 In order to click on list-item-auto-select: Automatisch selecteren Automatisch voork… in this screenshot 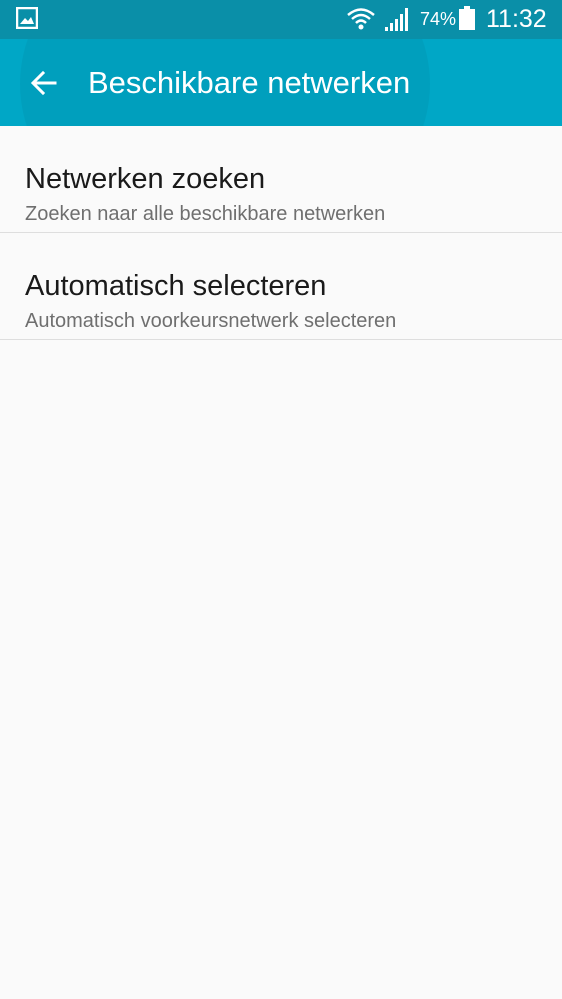, I will do `click(281, 286)`.